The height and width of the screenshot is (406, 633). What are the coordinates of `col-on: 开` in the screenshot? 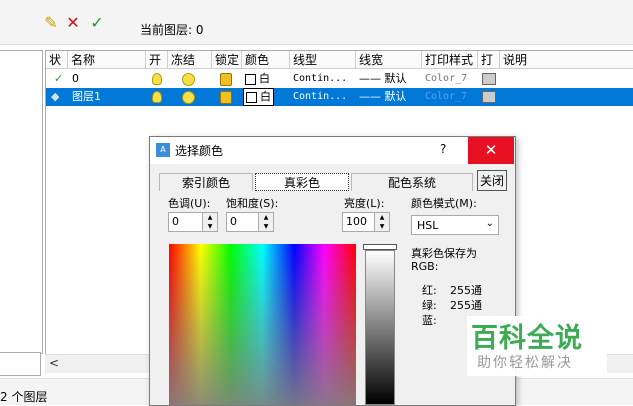 It's located at (157, 60).